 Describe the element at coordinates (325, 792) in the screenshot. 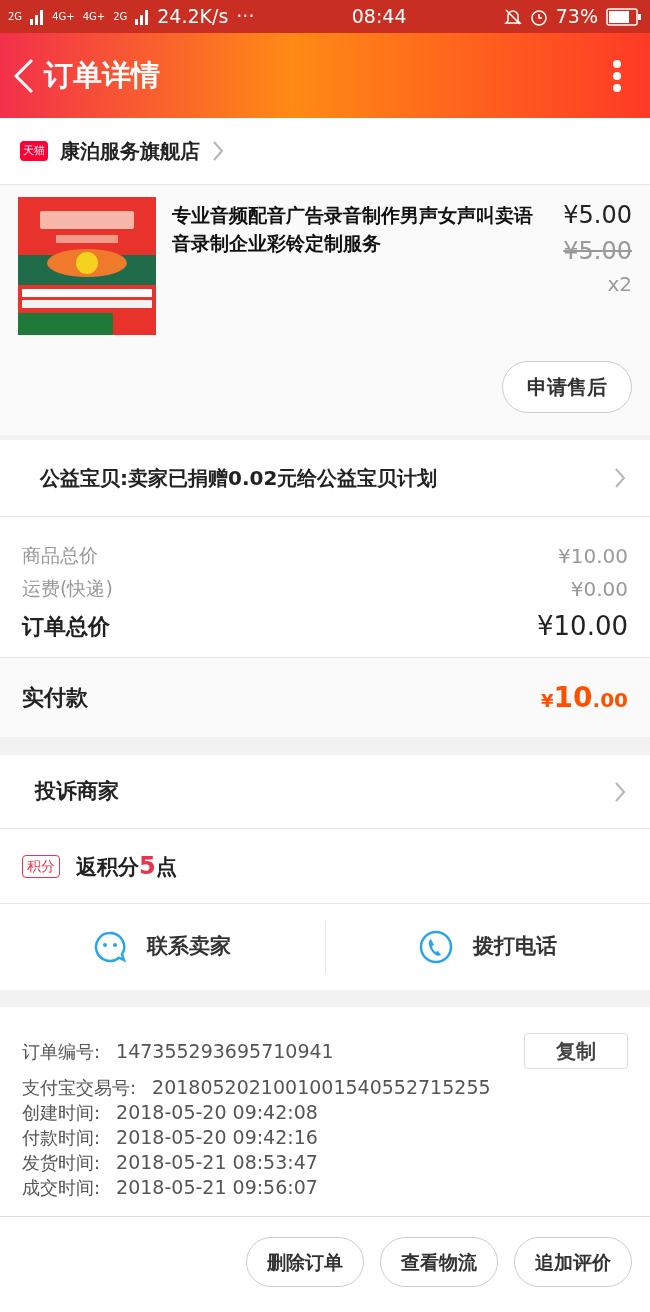

I see `complaint-row: 投诉商家` at that location.